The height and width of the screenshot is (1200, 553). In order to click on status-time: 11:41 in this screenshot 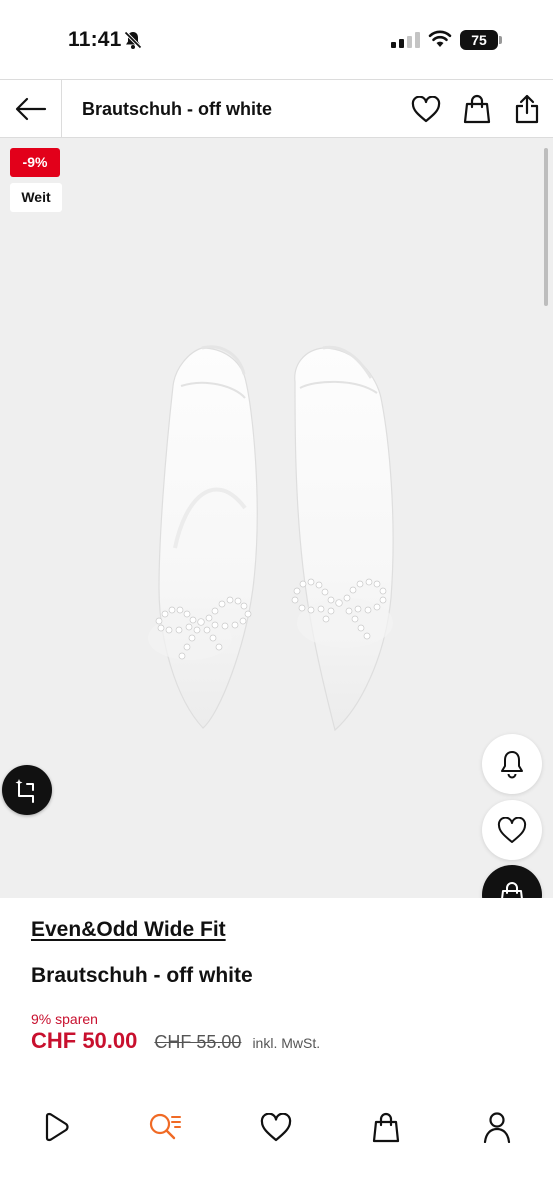, I will do `click(95, 39)`.